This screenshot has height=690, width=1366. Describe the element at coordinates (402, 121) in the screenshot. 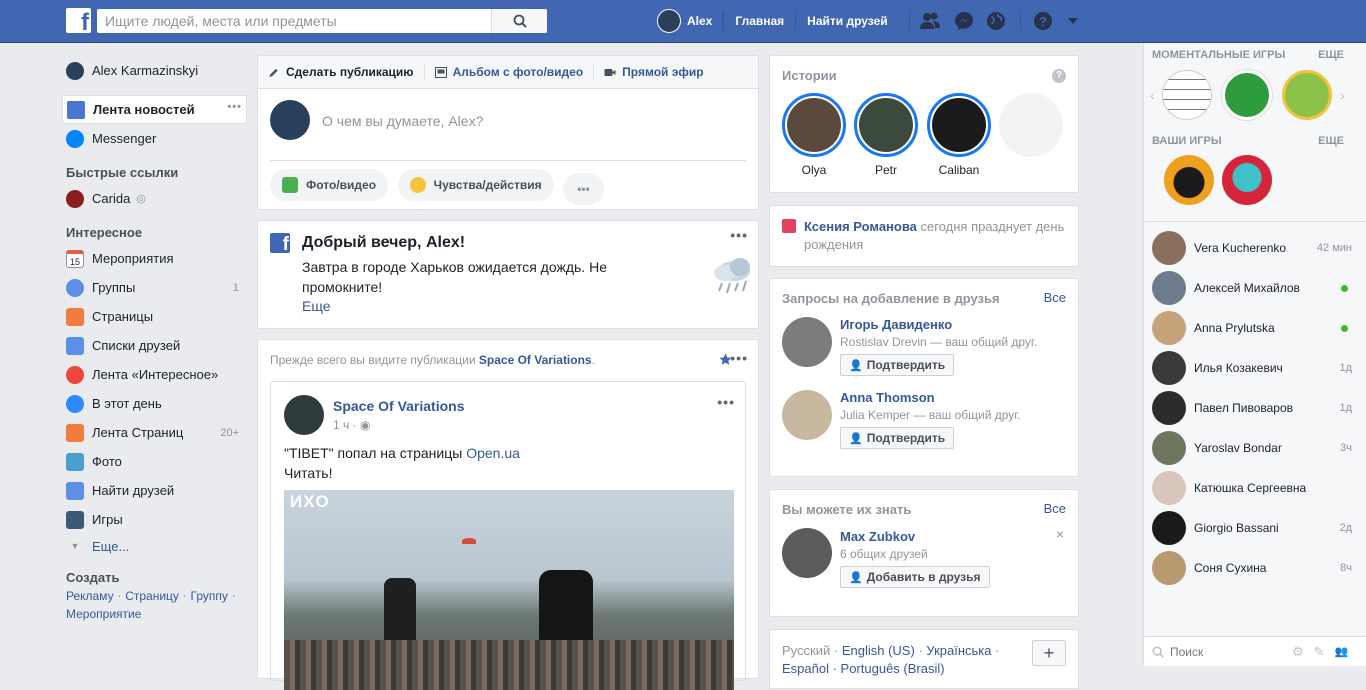

I see `composer-input: О чем вы думаете, Alex?` at that location.